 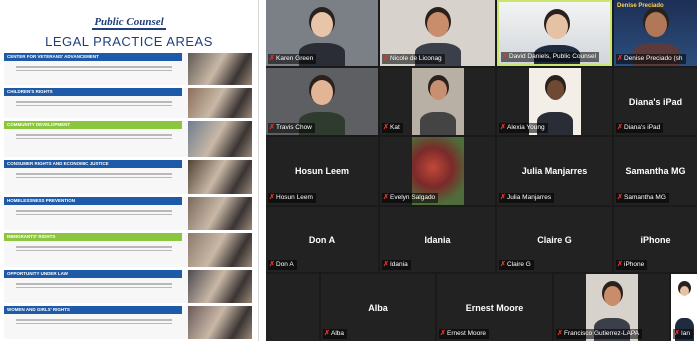 I want to click on participant-name-label: ✗Don A, so click(x=282, y=265).